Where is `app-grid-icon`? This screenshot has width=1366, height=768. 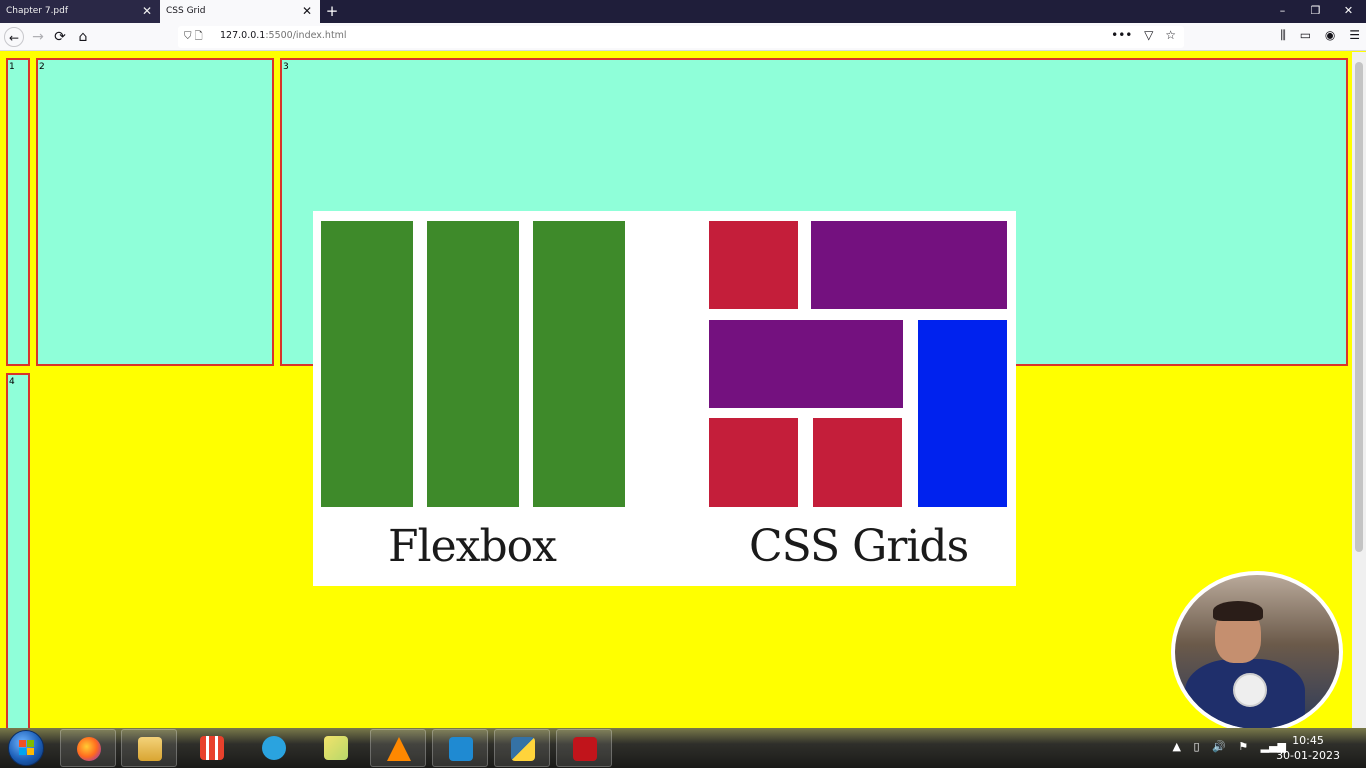
app-grid-icon is located at coordinates (212, 748).